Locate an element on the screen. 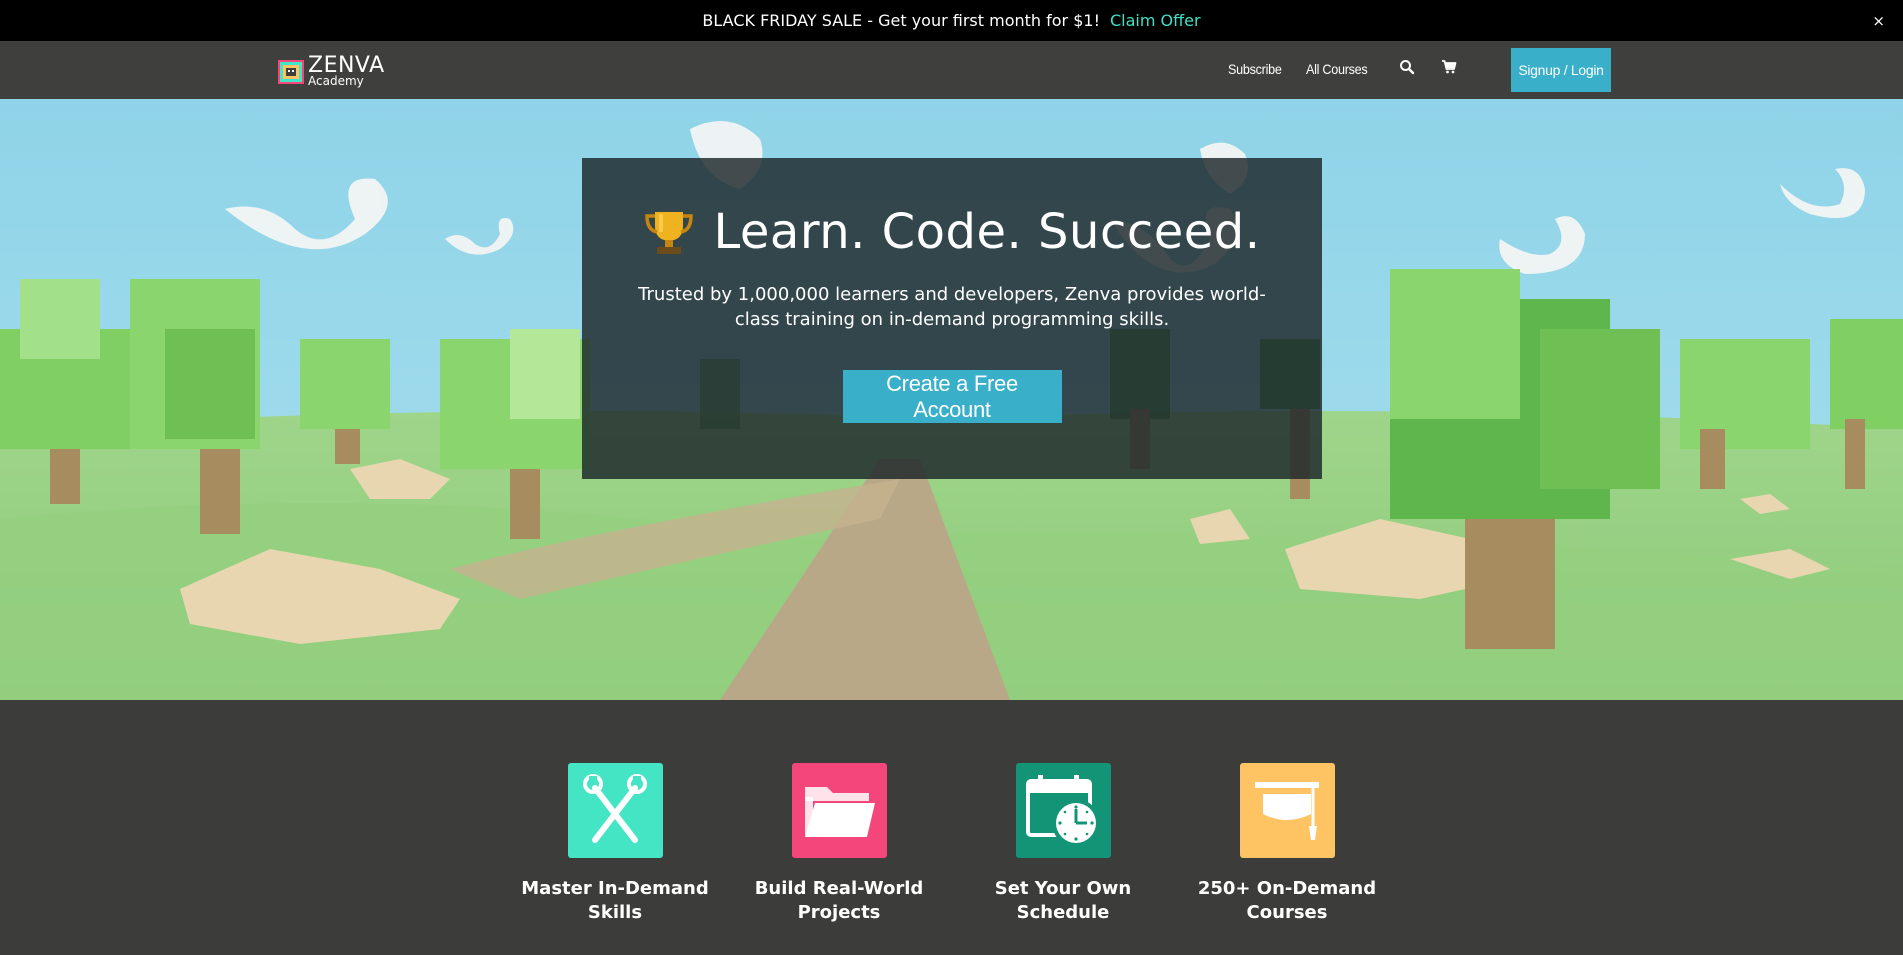  nav-link-all-courses: All Courses is located at coordinates (1337, 69).